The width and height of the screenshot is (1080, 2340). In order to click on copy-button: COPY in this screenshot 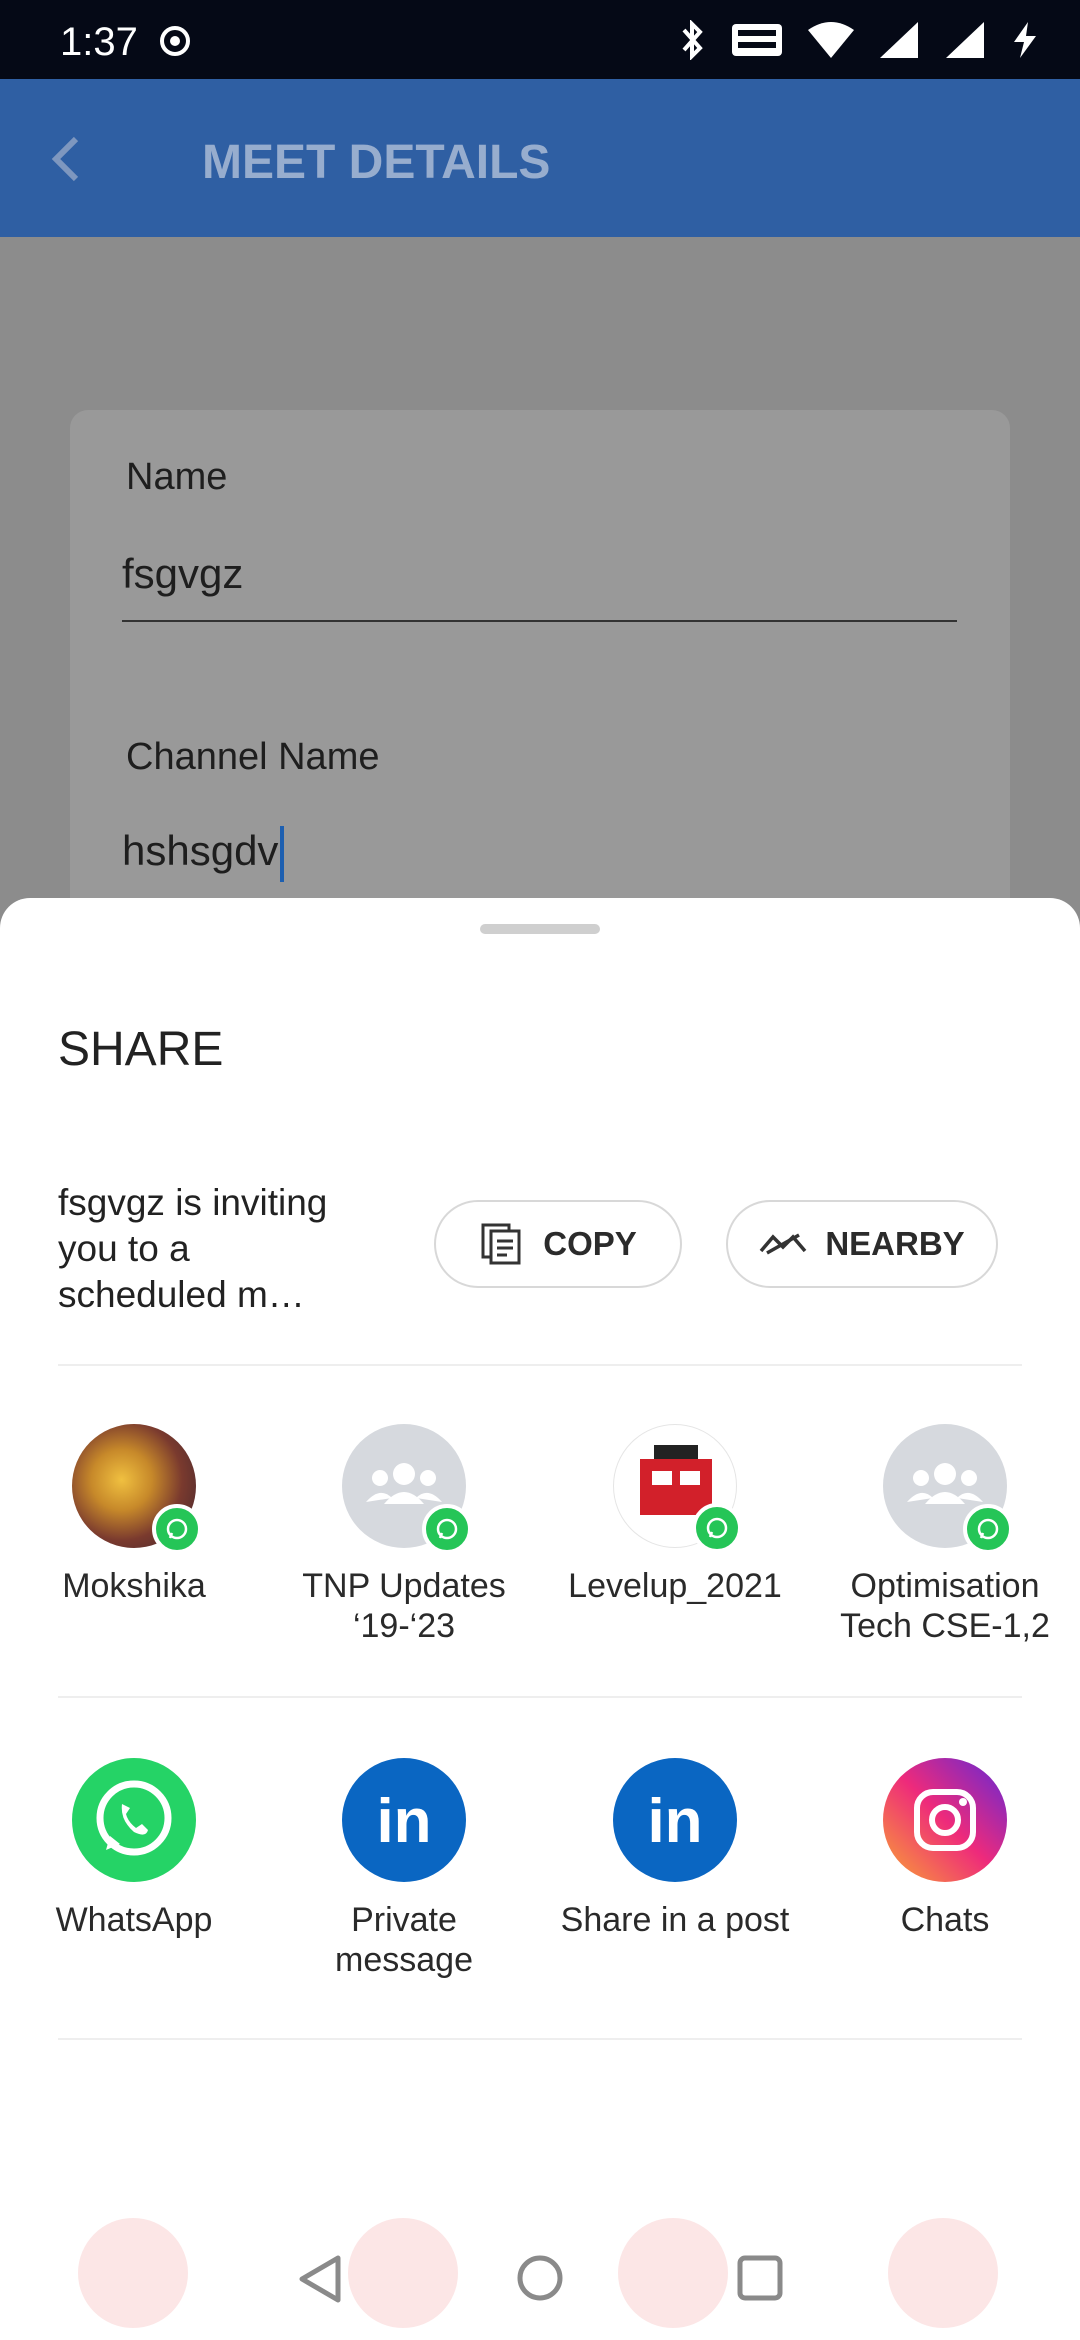, I will do `click(558, 1244)`.